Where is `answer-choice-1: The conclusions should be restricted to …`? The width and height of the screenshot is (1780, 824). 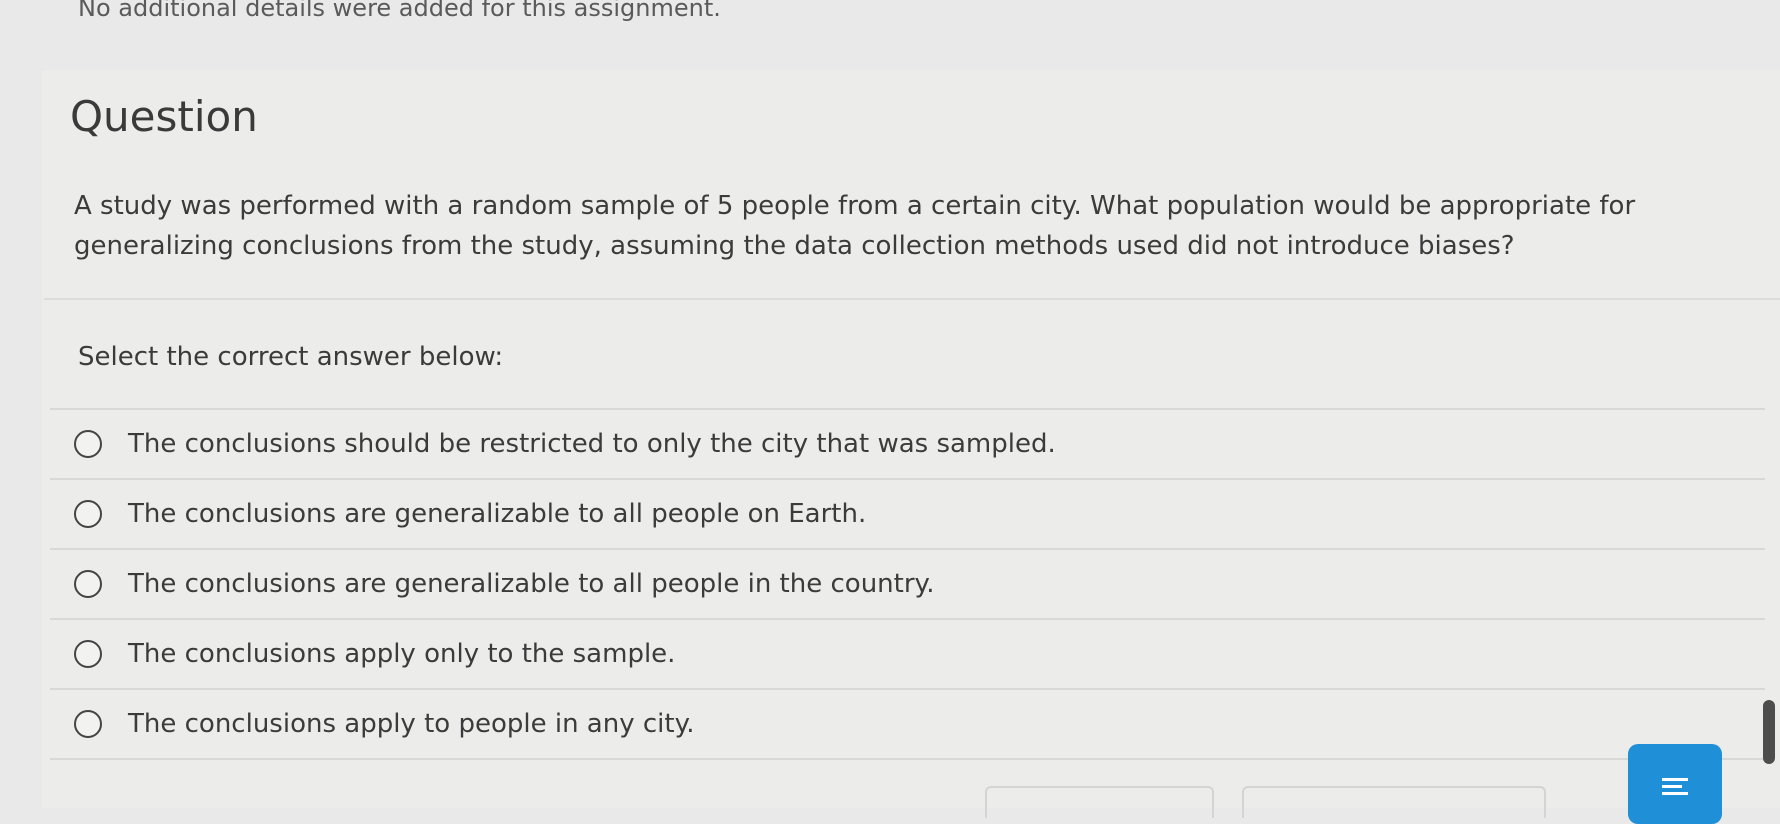
answer-choice-1: The conclusions should be restricted to … is located at coordinates (907, 445).